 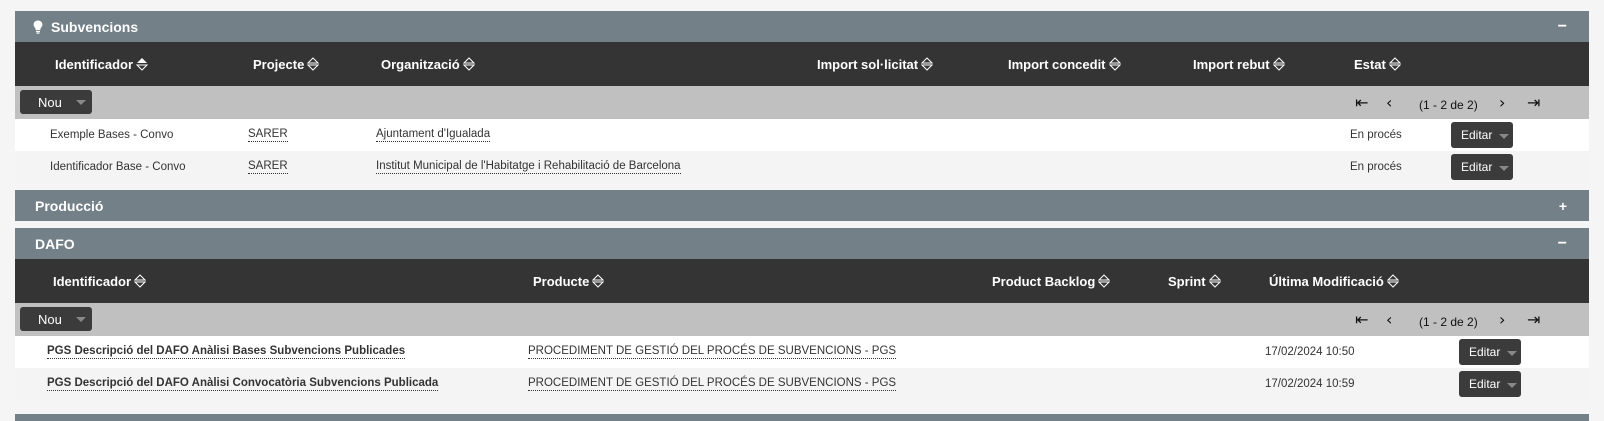 I want to click on column-import-rebut: Import rebut, so click(x=1239, y=64).